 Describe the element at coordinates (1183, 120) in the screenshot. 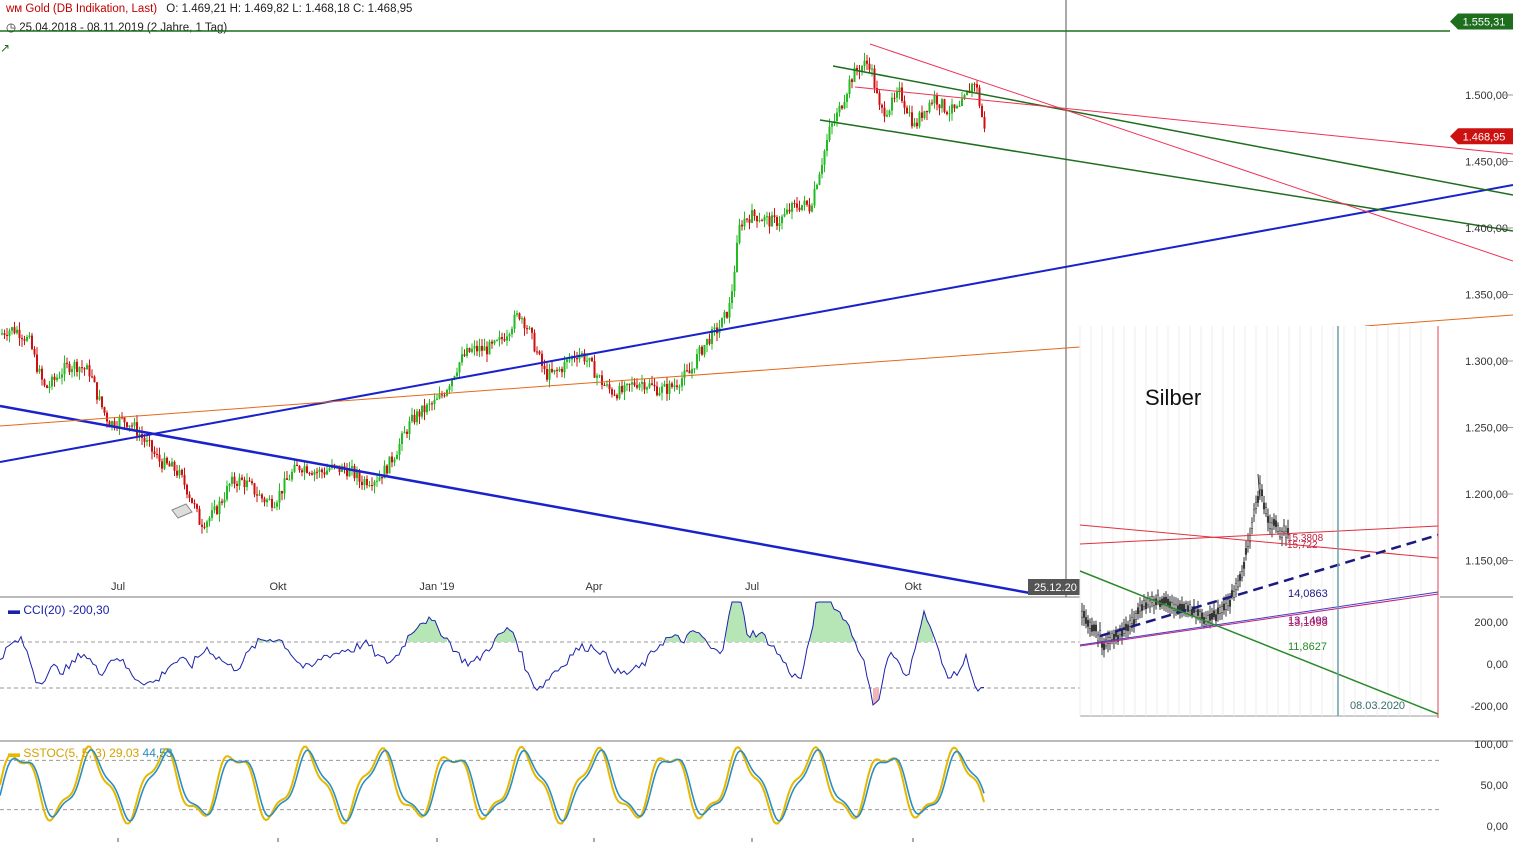

I see `red-trend-line-flat` at that location.